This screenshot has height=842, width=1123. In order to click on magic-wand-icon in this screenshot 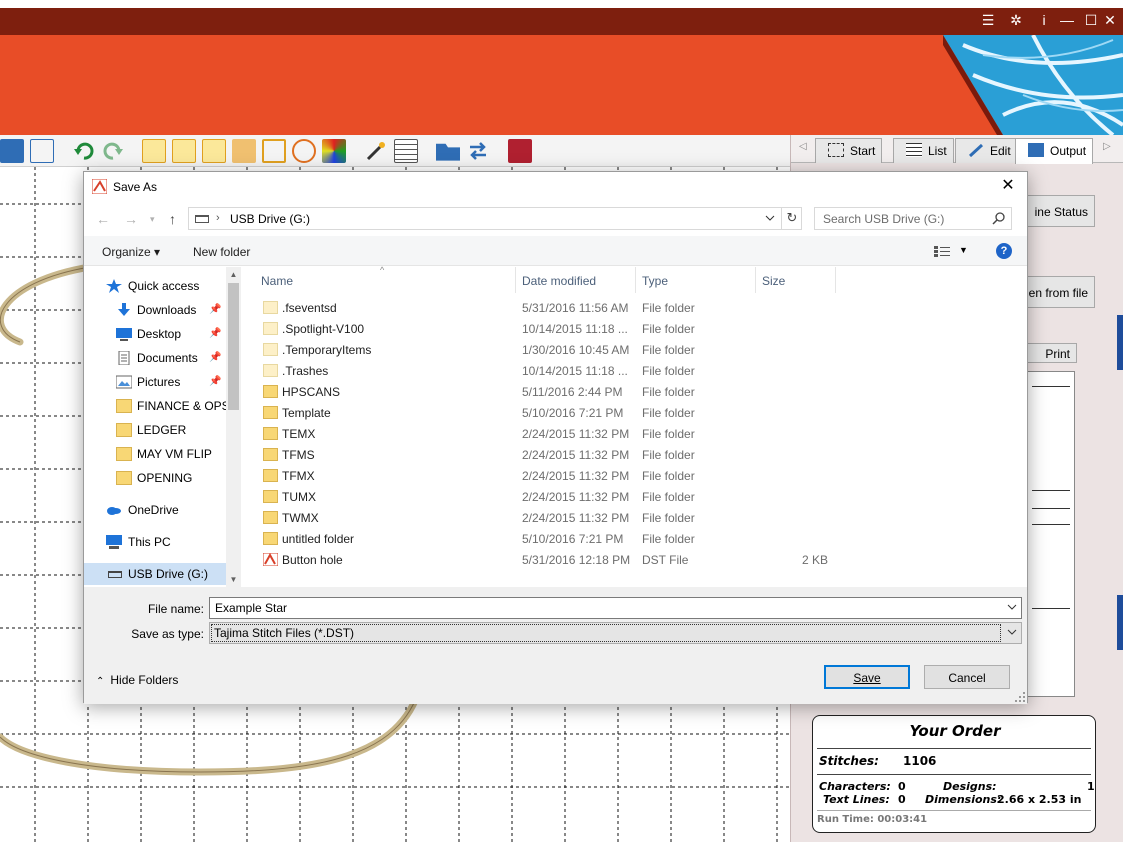, I will do `click(376, 151)`.